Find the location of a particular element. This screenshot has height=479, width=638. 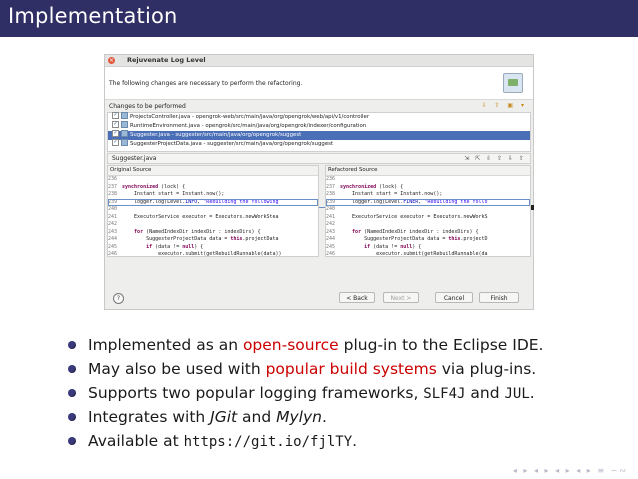

code-line: 238 Instant start = Instant.now(); is located at coordinates (428, 195).